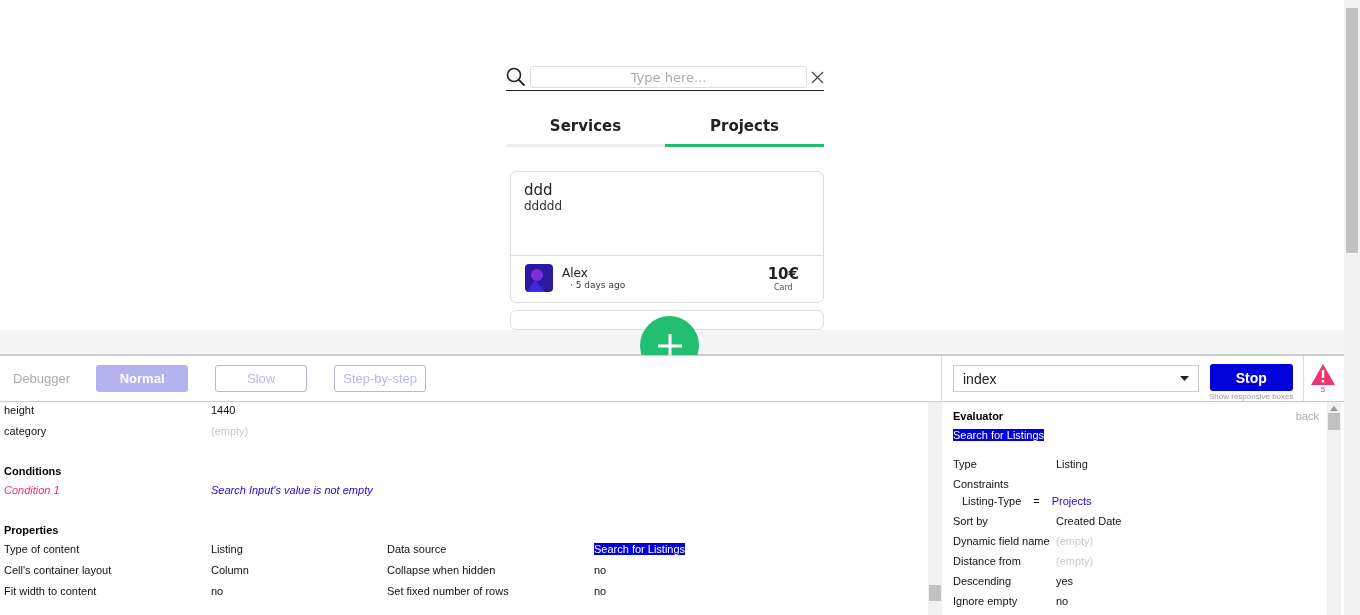 This screenshot has width=1360, height=615. Describe the element at coordinates (224, 411) in the screenshot. I see `field-value: 1440` at that location.